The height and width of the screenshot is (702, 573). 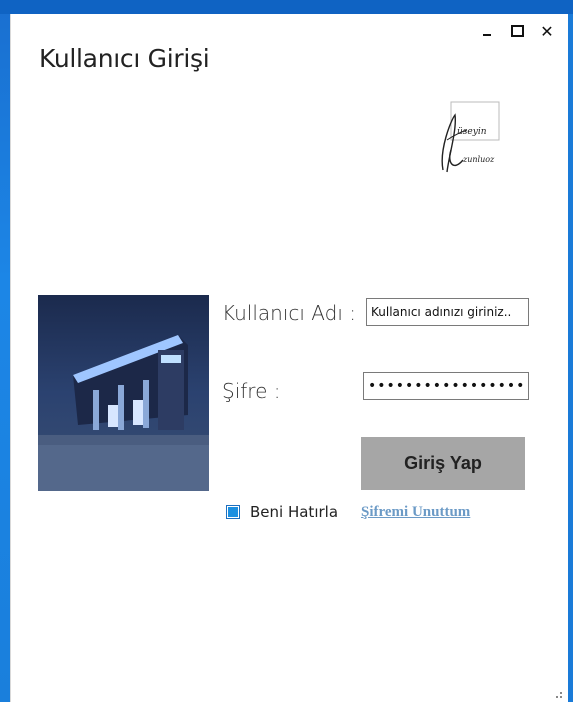 I want to click on desktop-background, so click(x=286, y=7).